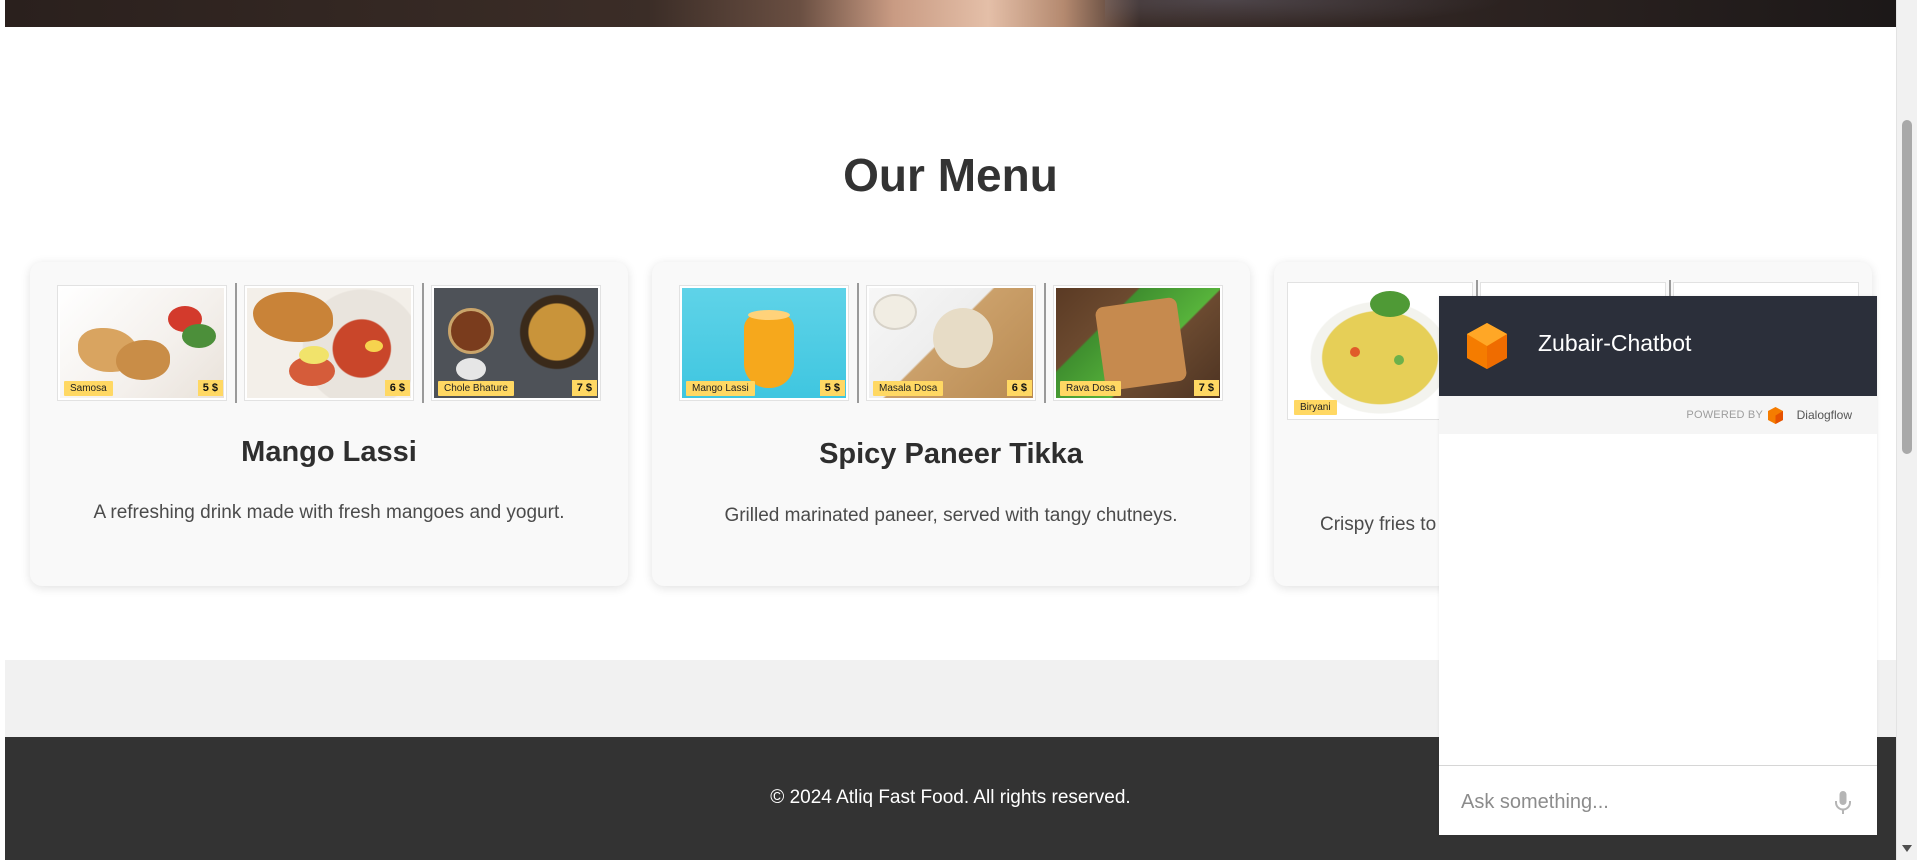 Image resolution: width=1917 pixels, height=860 pixels. I want to click on food-image-chole-bhature: Chole Bhature 7 $, so click(516, 343).